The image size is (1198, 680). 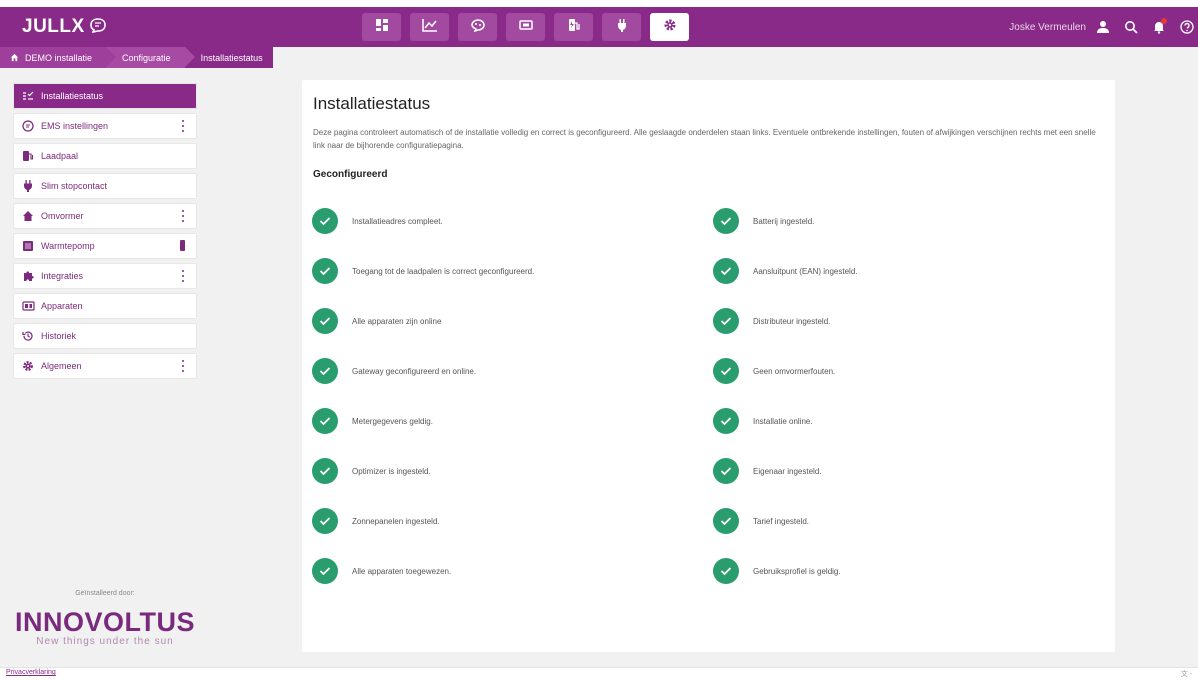 I want to click on nav-charts, so click(x=429, y=27).